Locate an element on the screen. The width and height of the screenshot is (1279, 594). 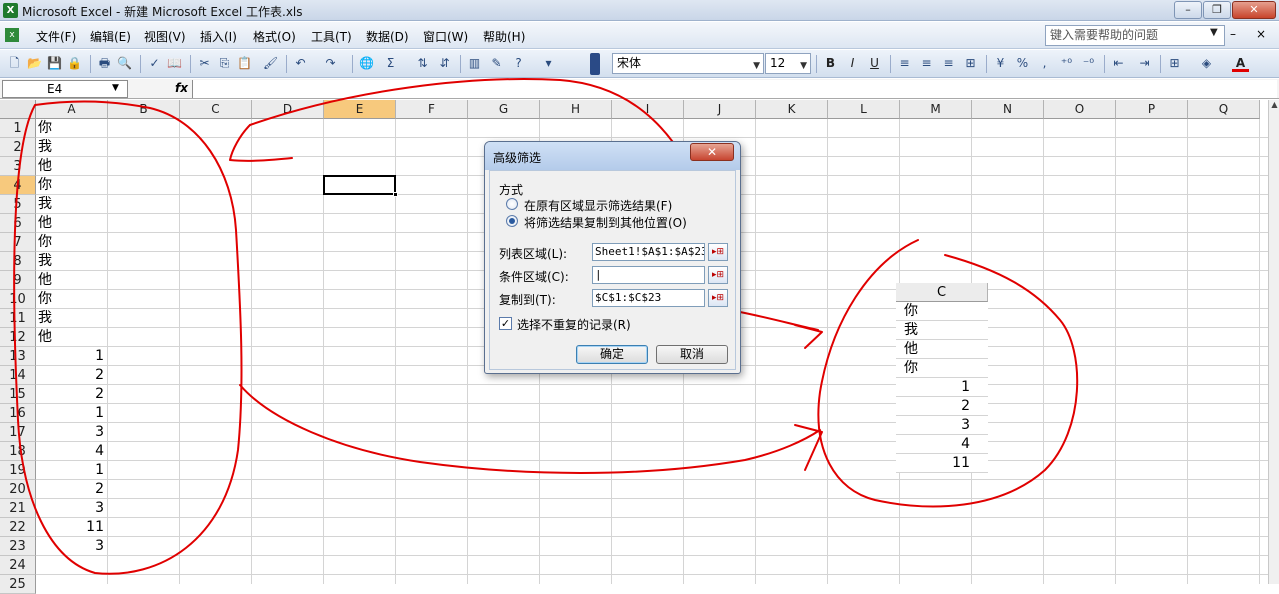
increase-indent-icon: ⇥ is located at coordinates (1144, 63).